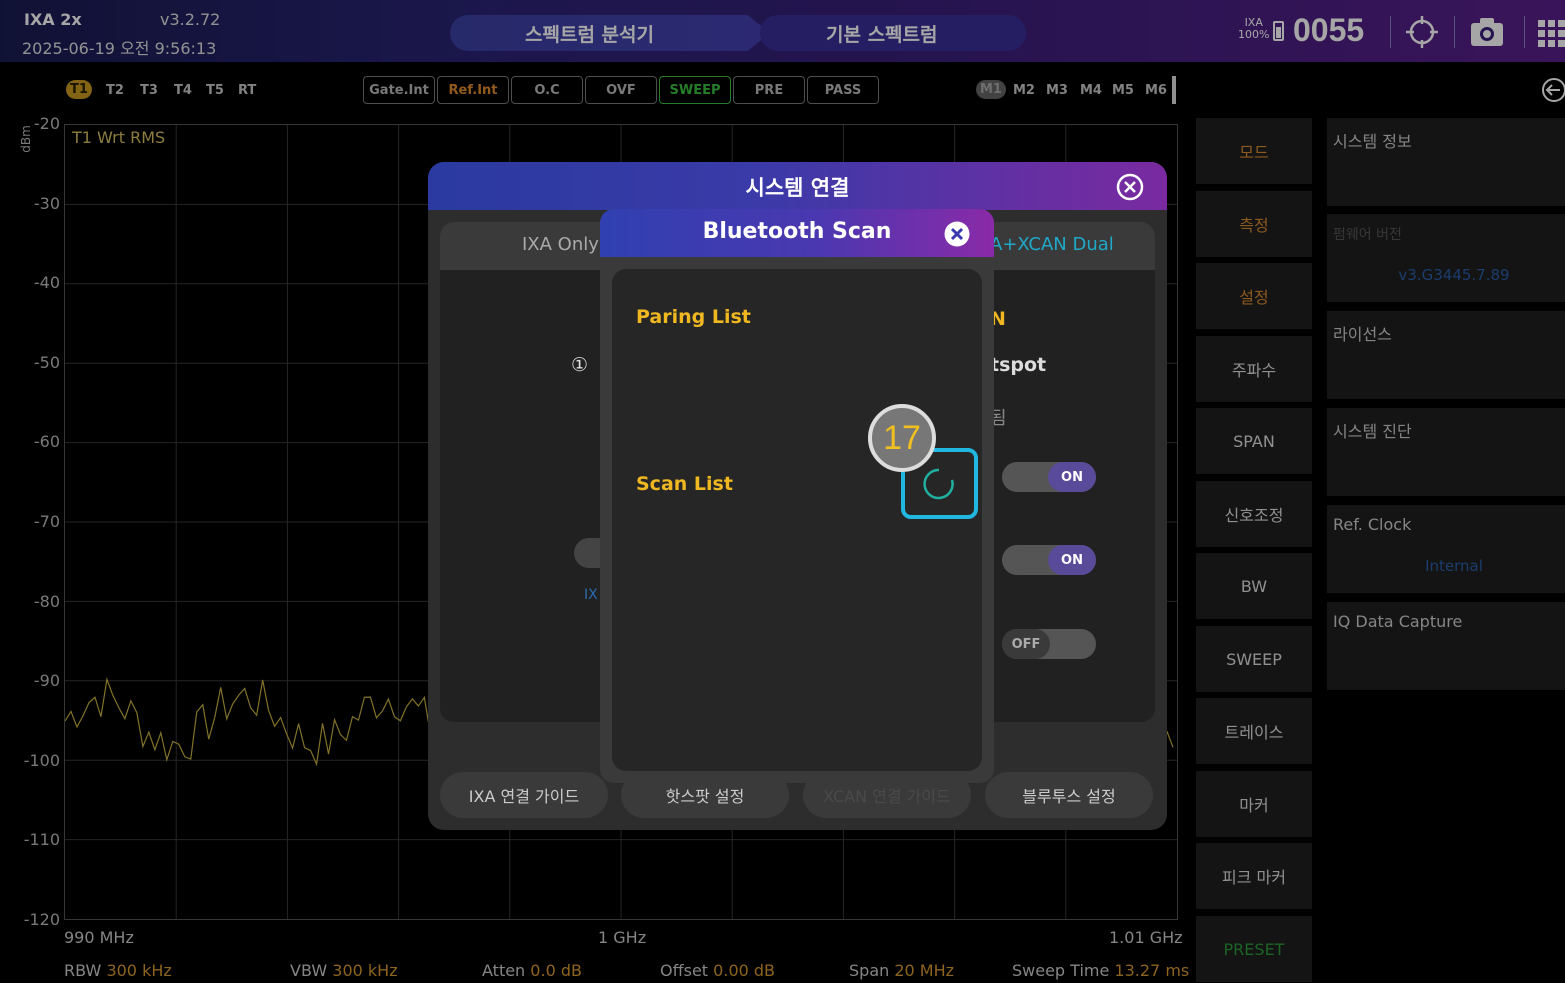  I want to click on step-badge: 17, so click(902, 438).